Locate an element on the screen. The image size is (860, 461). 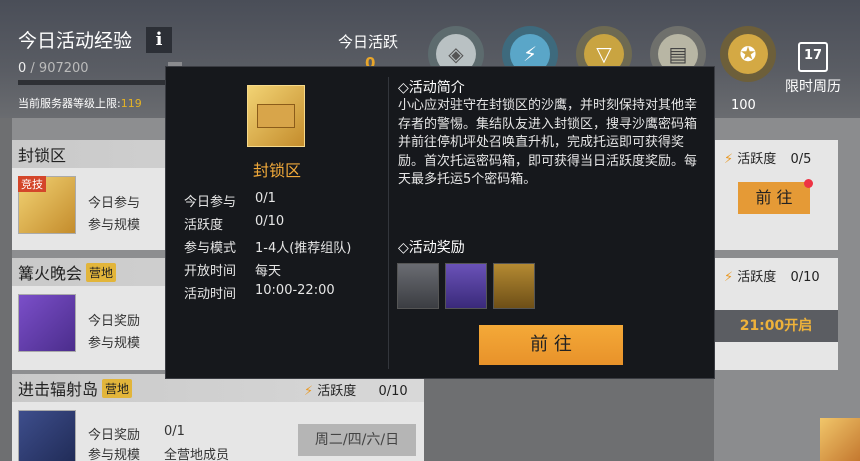
server-level-limit: 当前服务器等级上限:119 is located at coordinates (80, 103).